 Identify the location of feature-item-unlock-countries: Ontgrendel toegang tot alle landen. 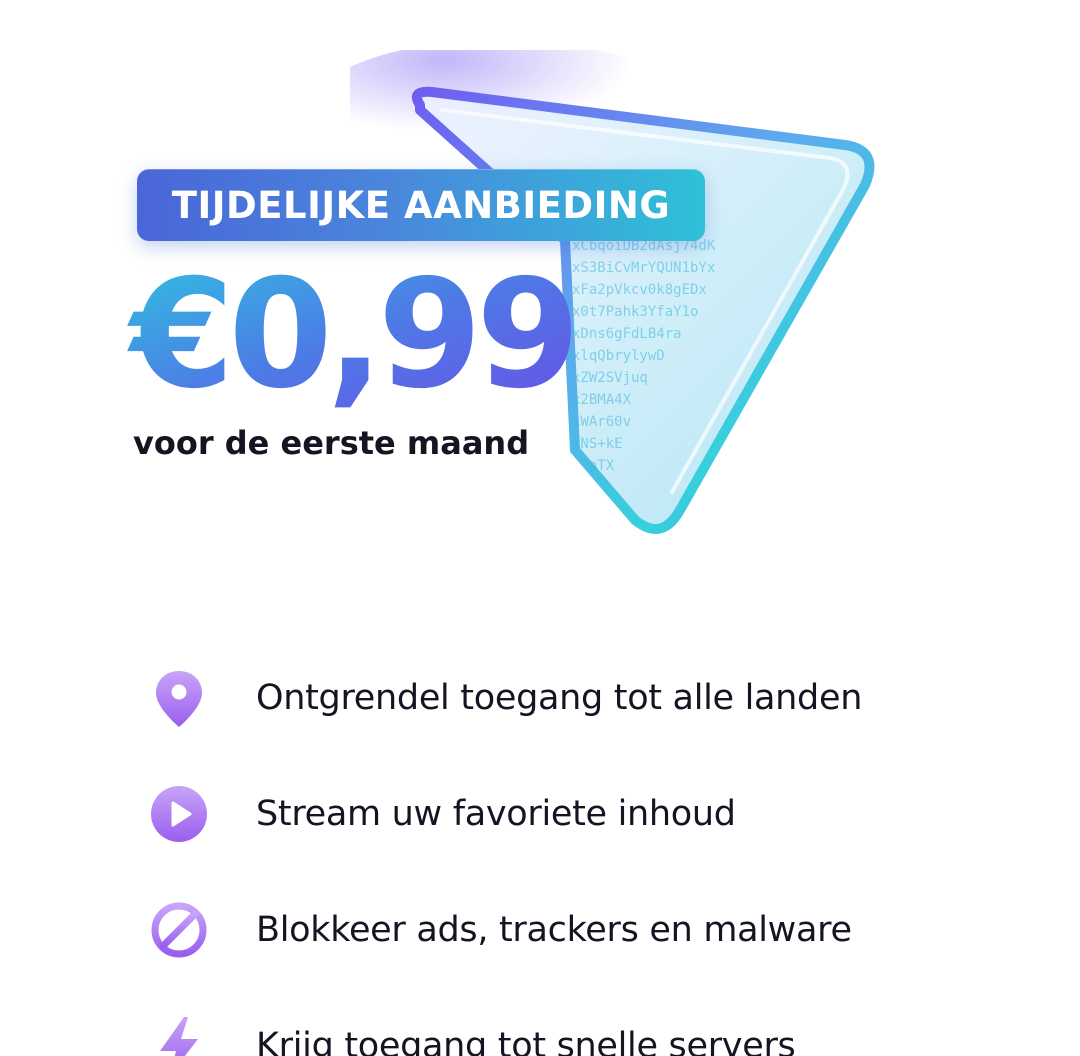
(588, 698).